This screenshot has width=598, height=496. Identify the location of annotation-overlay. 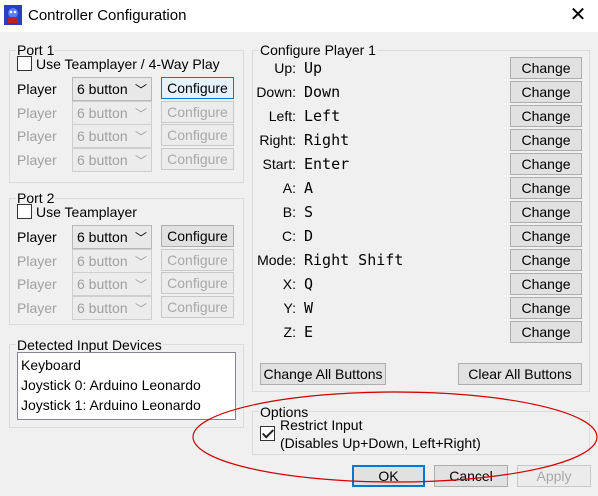
(395, 437).